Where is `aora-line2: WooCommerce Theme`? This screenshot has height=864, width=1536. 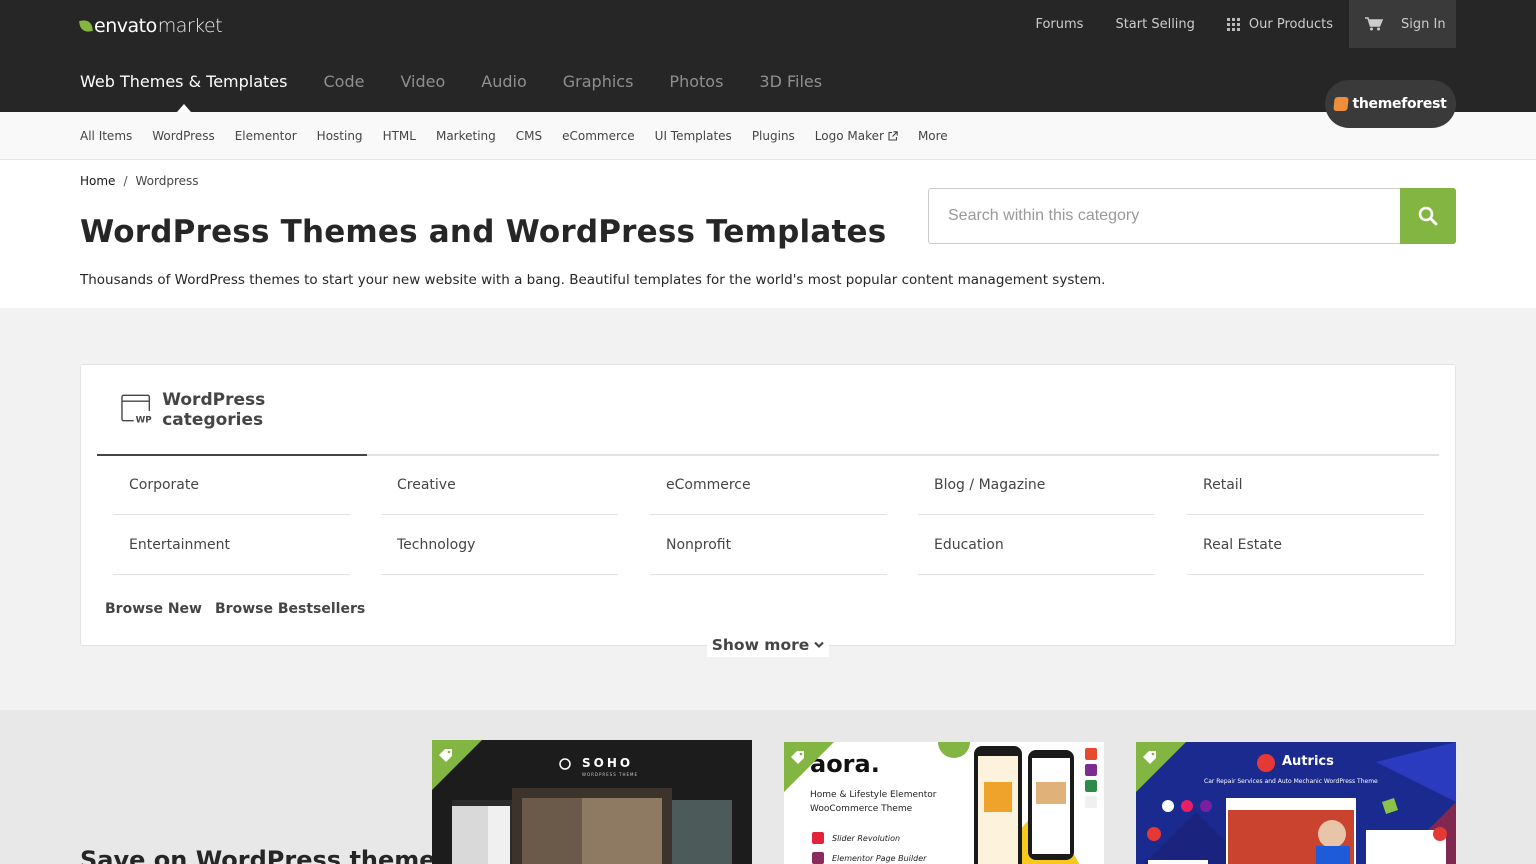 aora-line2: WooCommerce Theme is located at coordinates (861, 809).